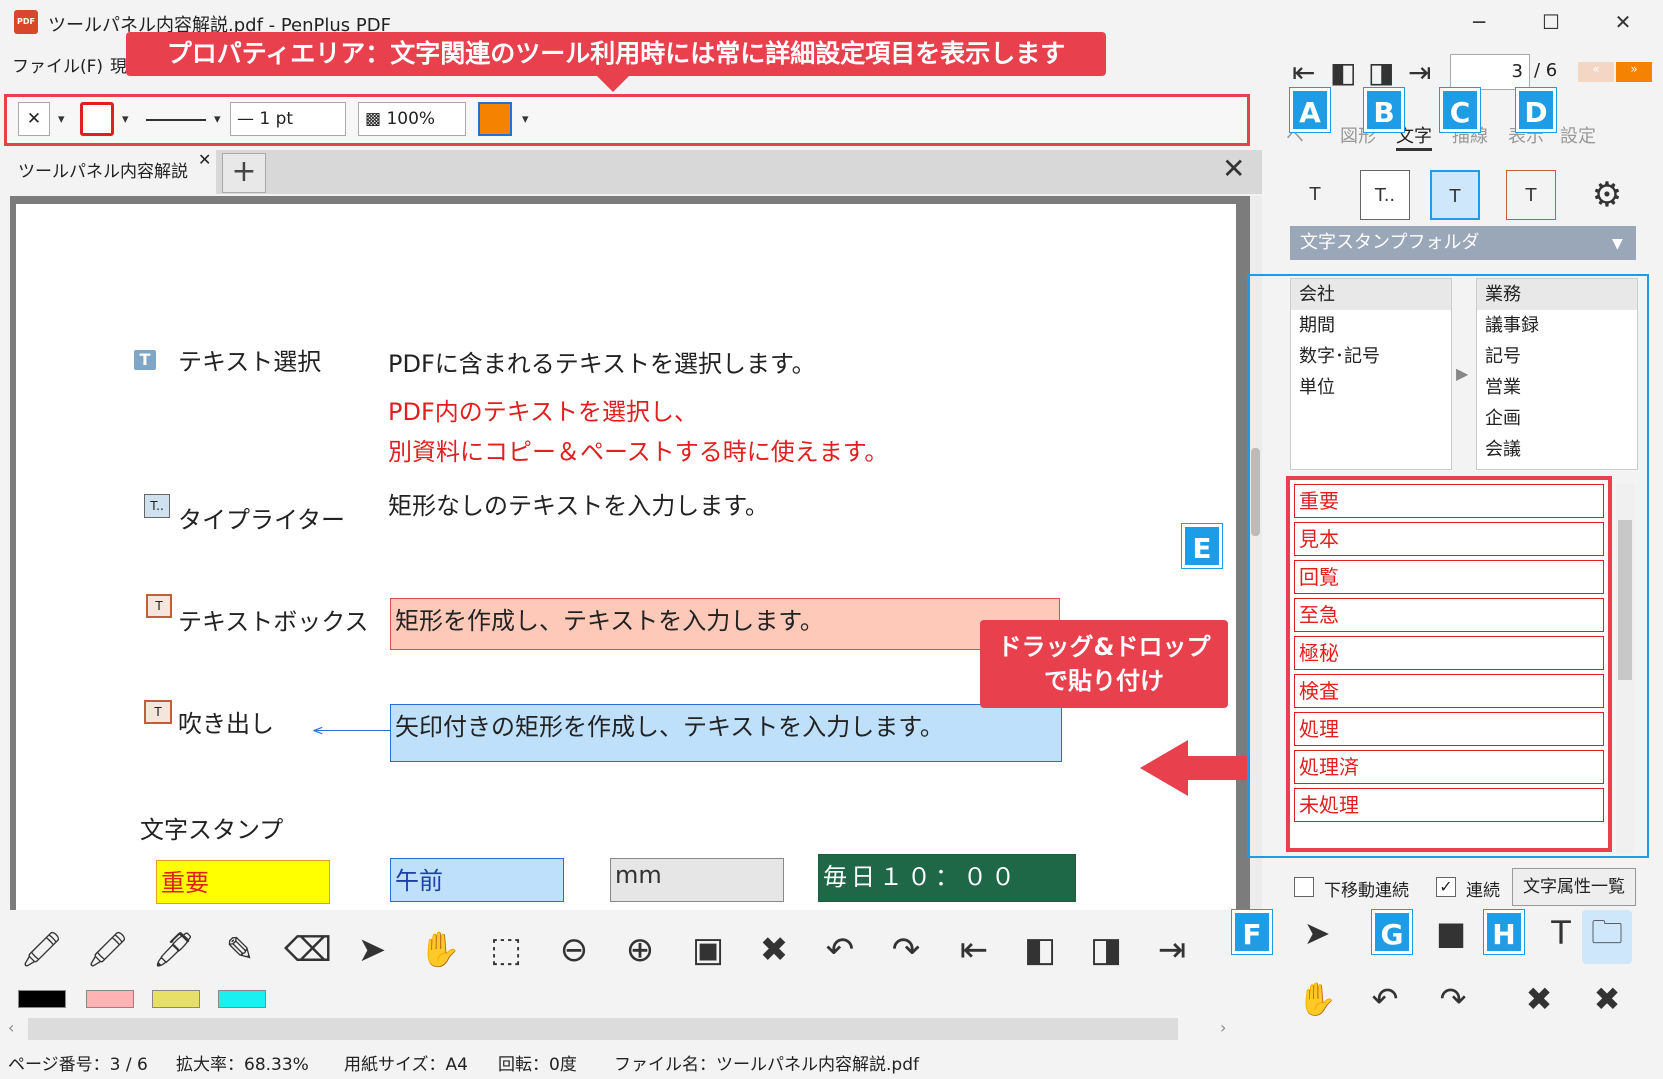  Describe the element at coordinates (1634, 72) in the screenshot. I see `forward-icon: »` at that location.